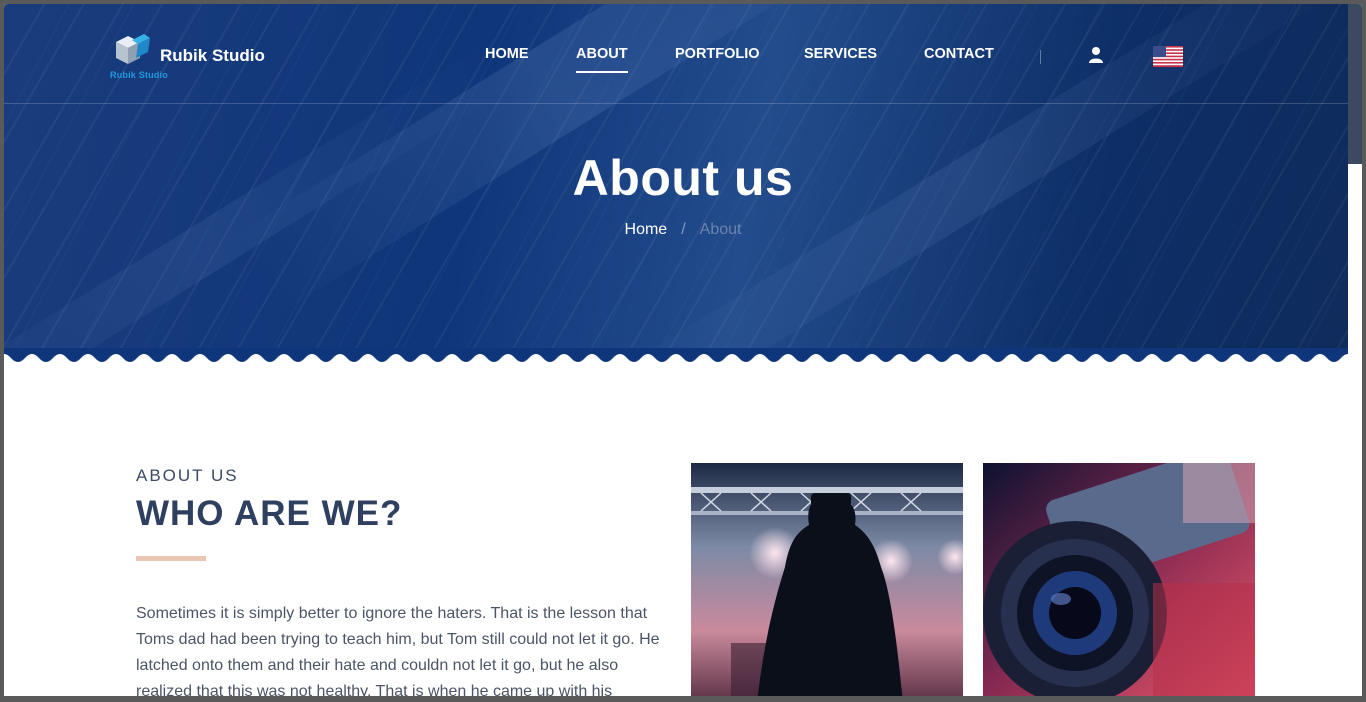 The width and height of the screenshot is (1366, 702). What do you see at coordinates (187, 475) in the screenshot?
I see `section-eyebrow: ABOUT US` at bounding box center [187, 475].